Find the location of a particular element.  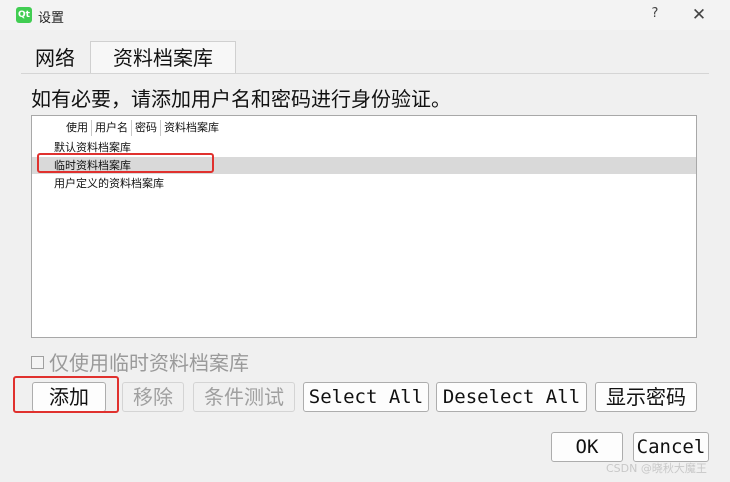

column-use: 使用 is located at coordinates (77, 128).